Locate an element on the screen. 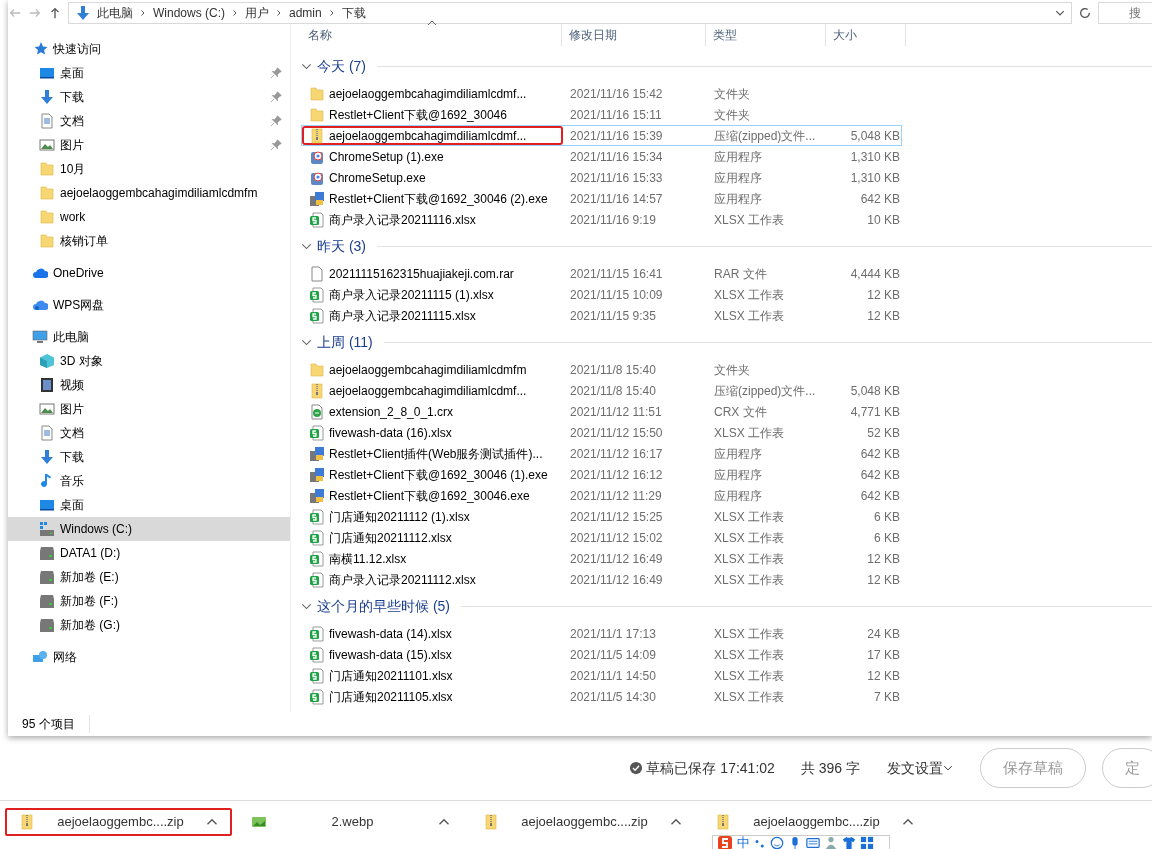  column-header: 修改日期 is located at coordinates (634, 35).